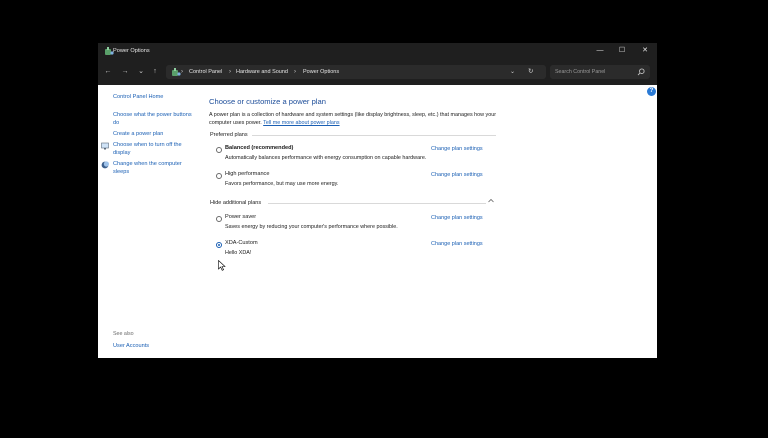 The height and width of the screenshot is (438, 768). Describe the element at coordinates (240, 217) in the screenshot. I see `plan-name-power-saver: Power saver` at that location.